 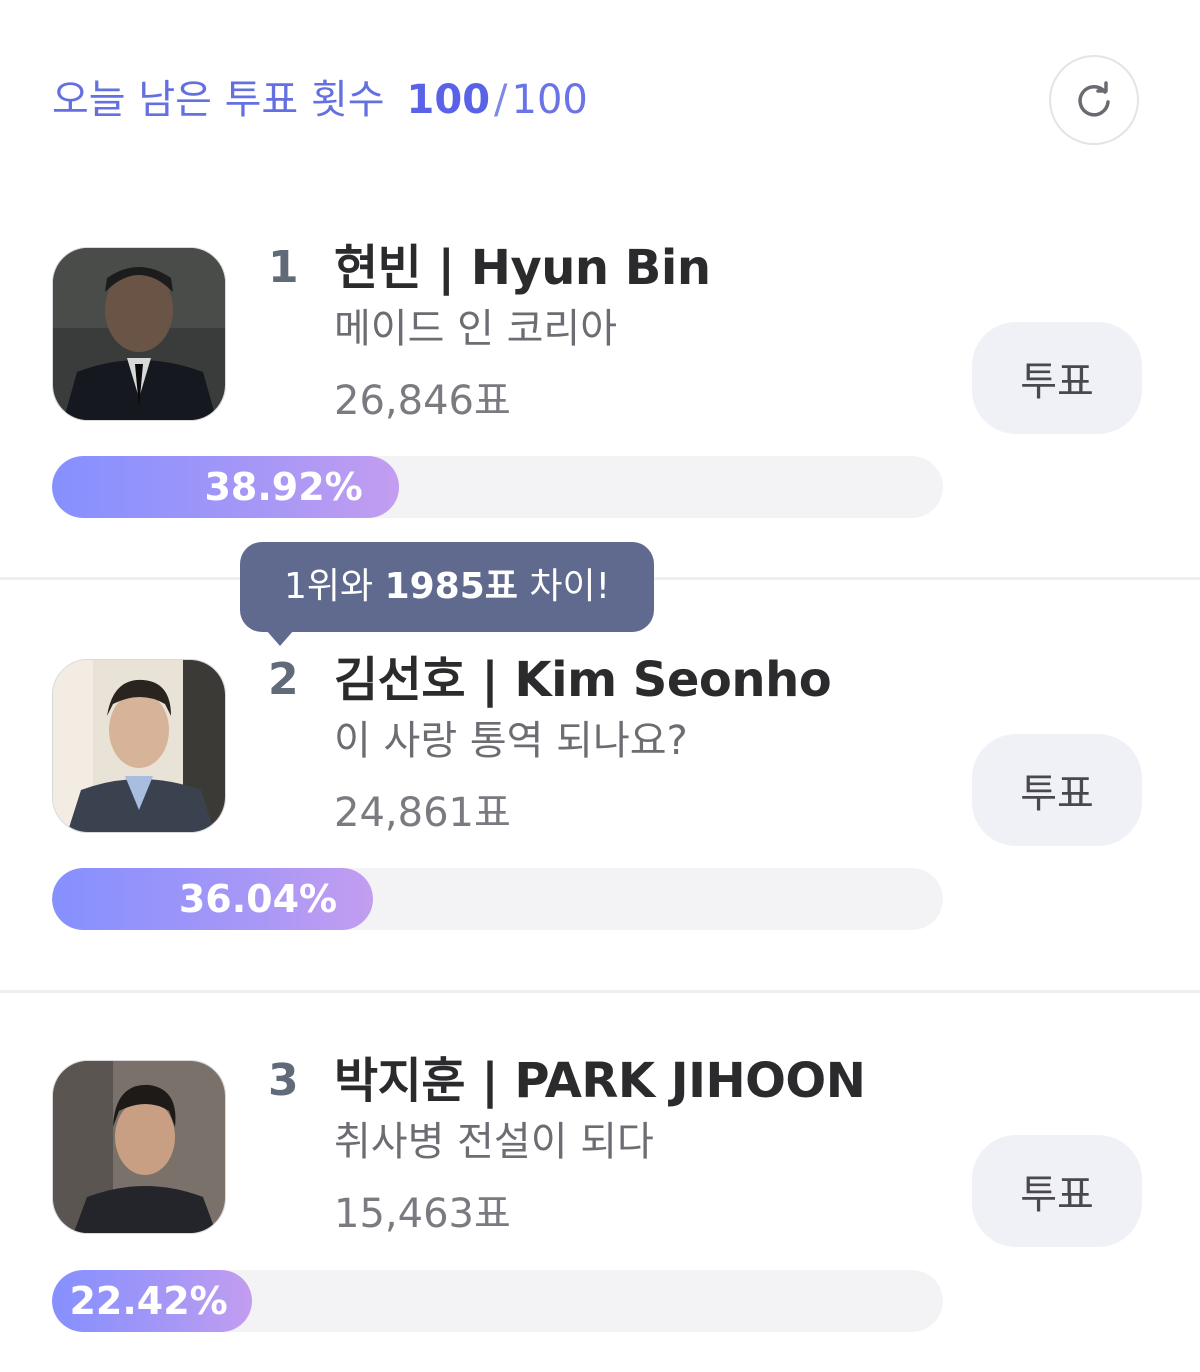 What do you see at coordinates (283, 679) in the screenshot?
I see `candidate-2-rank: 2` at bounding box center [283, 679].